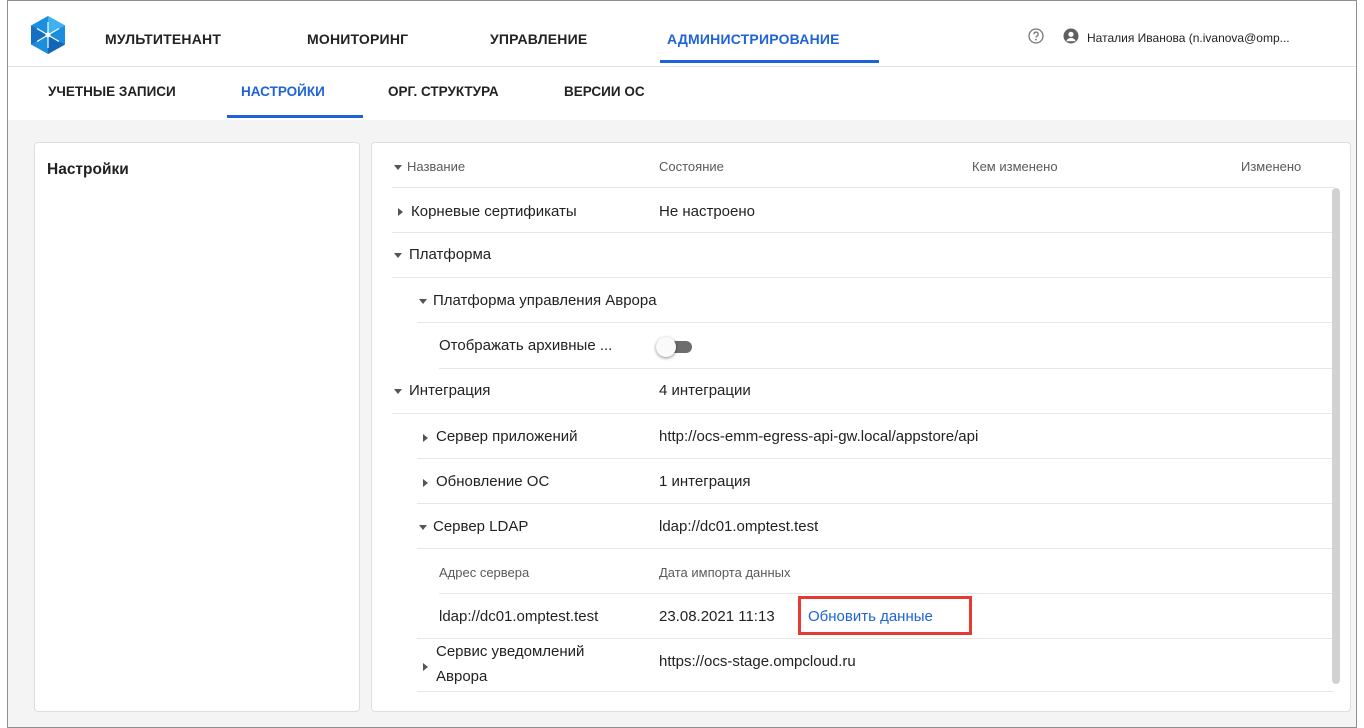 The image size is (1364, 728). What do you see at coordinates (484, 572) in the screenshot?
I see `ldap-address-label: Адрес сервера` at bounding box center [484, 572].